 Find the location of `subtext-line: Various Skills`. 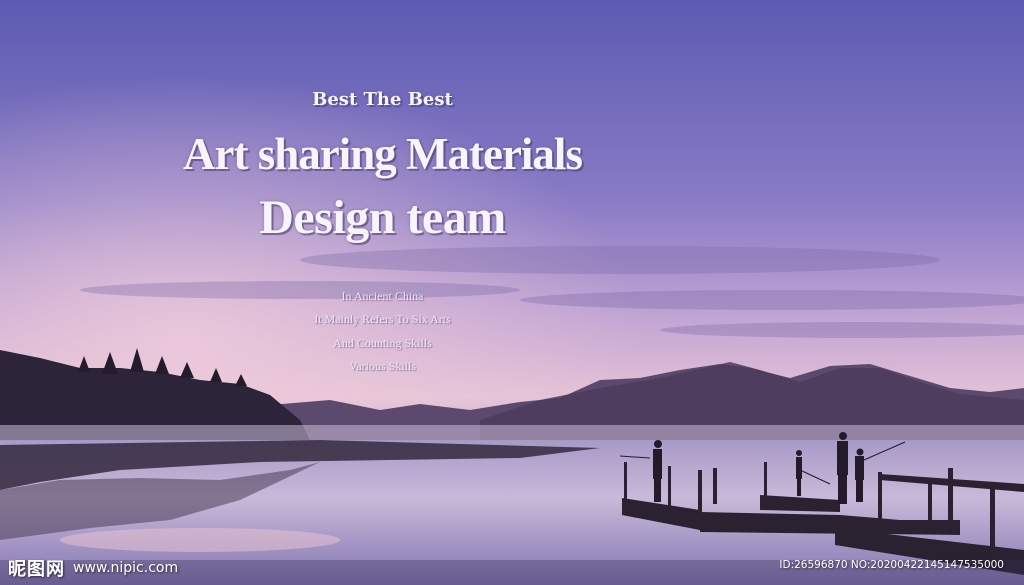

subtext-line: Various Skills is located at coordinates (382, 366).